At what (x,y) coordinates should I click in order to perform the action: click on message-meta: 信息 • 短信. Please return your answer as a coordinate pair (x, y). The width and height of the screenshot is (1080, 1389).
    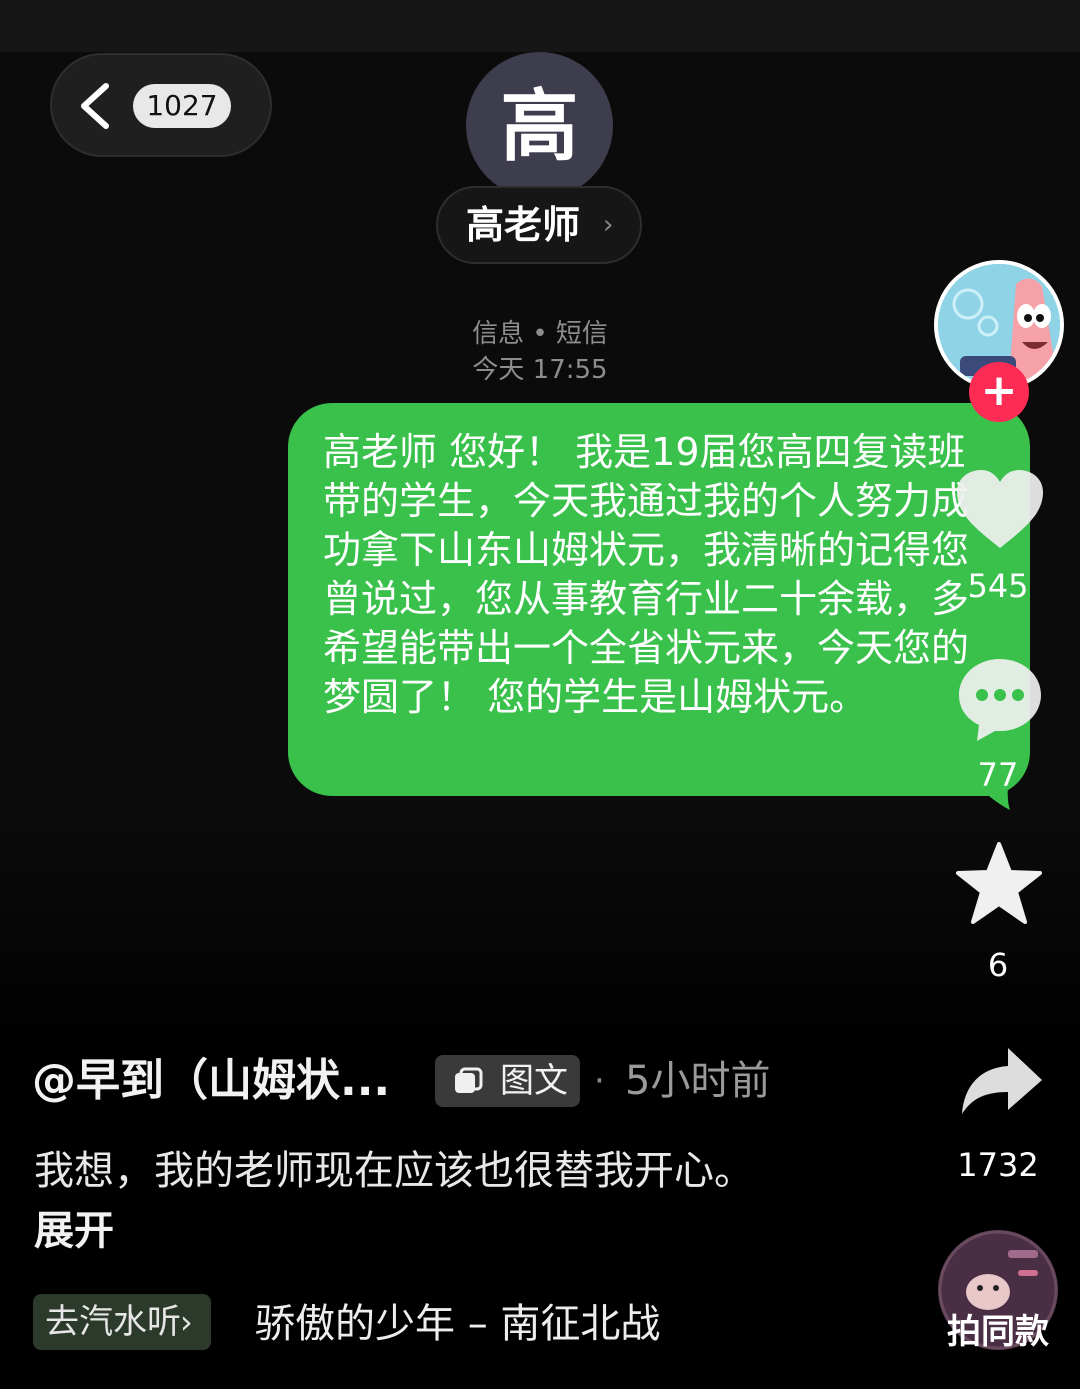
    Looking at the image, I should click on (540, 334).